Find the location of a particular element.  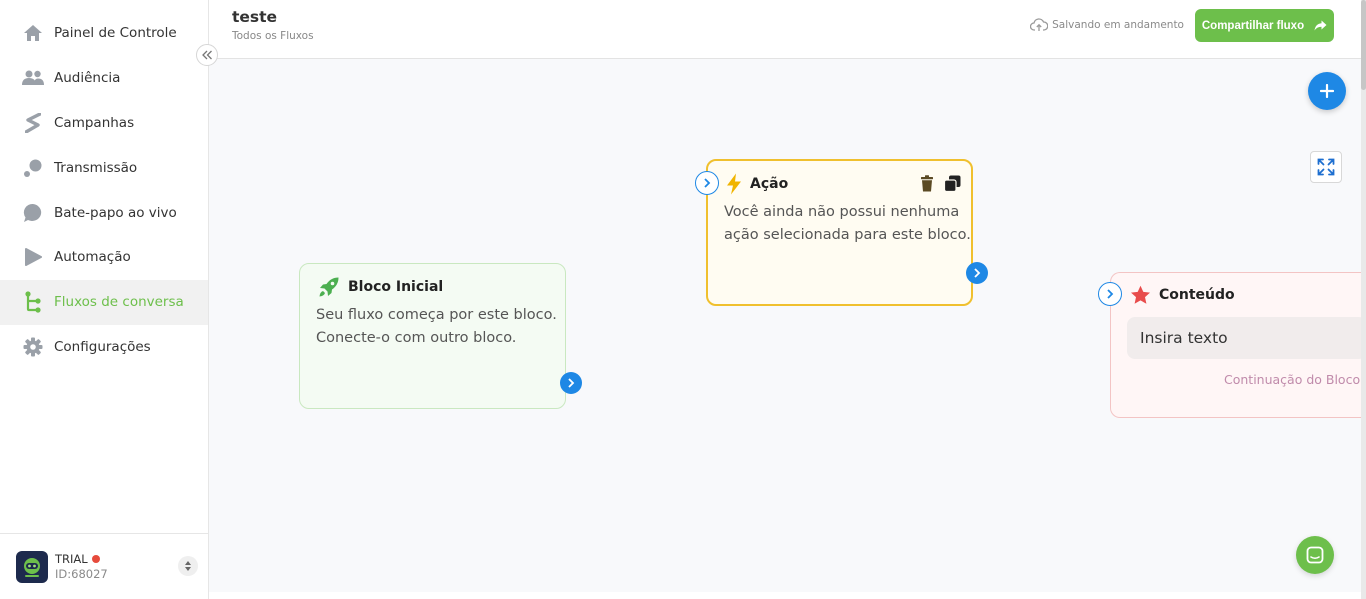

double-chevron-left-icon is located at coordinates (207, 55).